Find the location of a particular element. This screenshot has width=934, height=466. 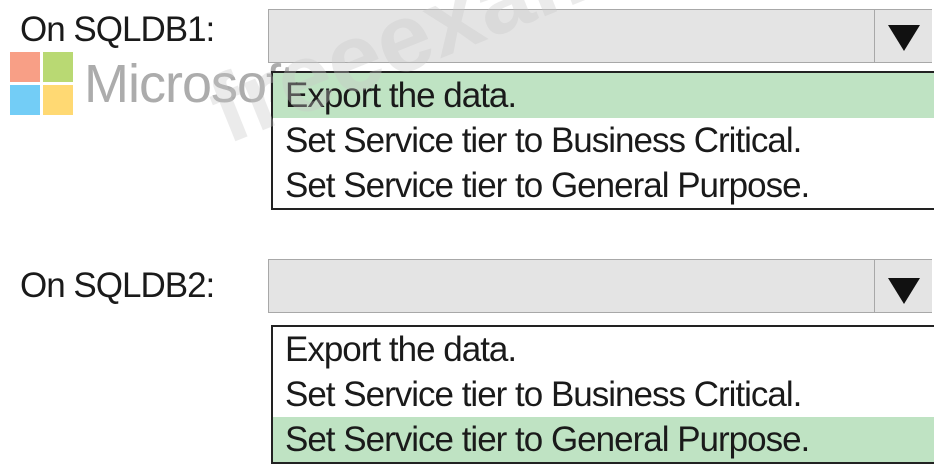

question-label-sqldb2: On SQLDB2: is located at coordinates (117, 285).